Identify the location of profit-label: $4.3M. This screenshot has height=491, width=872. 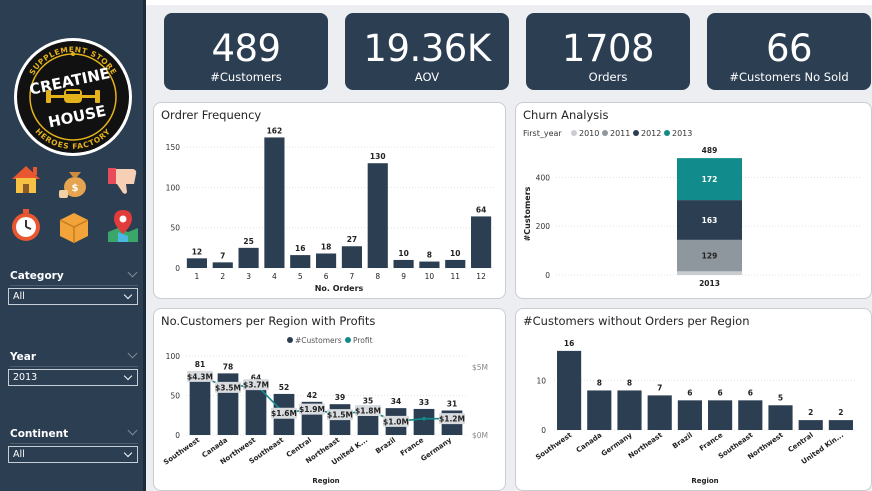
(200, 376).